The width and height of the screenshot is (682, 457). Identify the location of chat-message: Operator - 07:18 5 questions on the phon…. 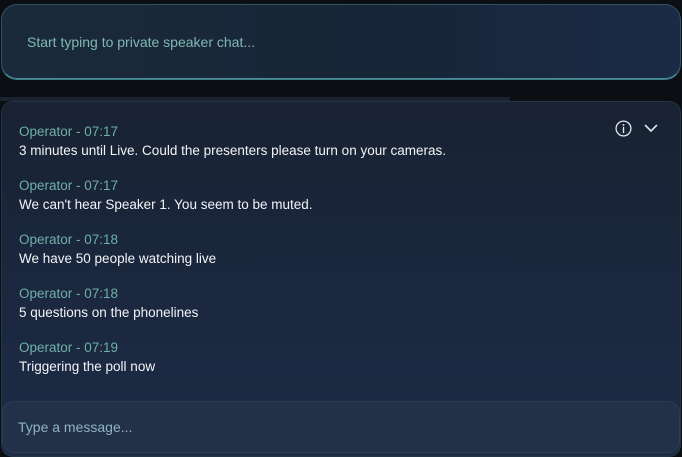
(319, 304).